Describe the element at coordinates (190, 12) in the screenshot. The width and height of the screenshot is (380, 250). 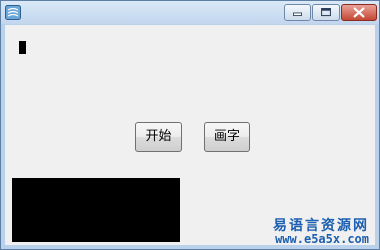
I see `title-bar` at that location.